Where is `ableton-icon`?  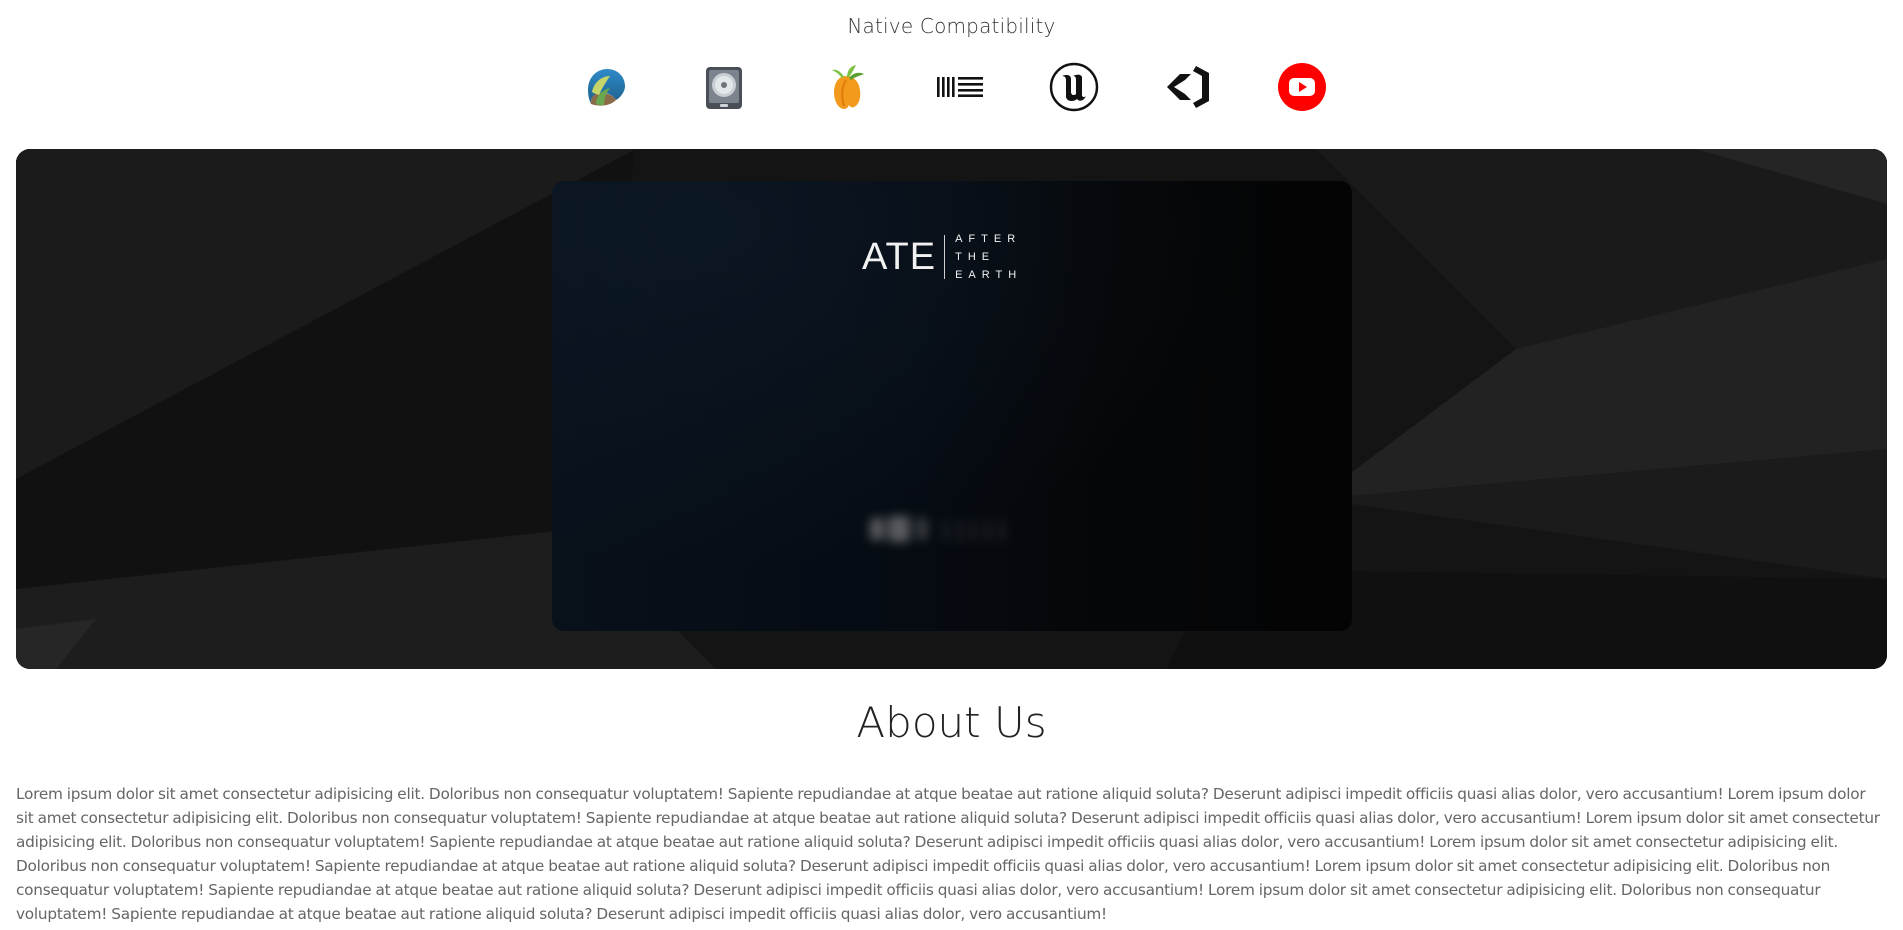 ableton-icon is located at coordinates (960, 87).